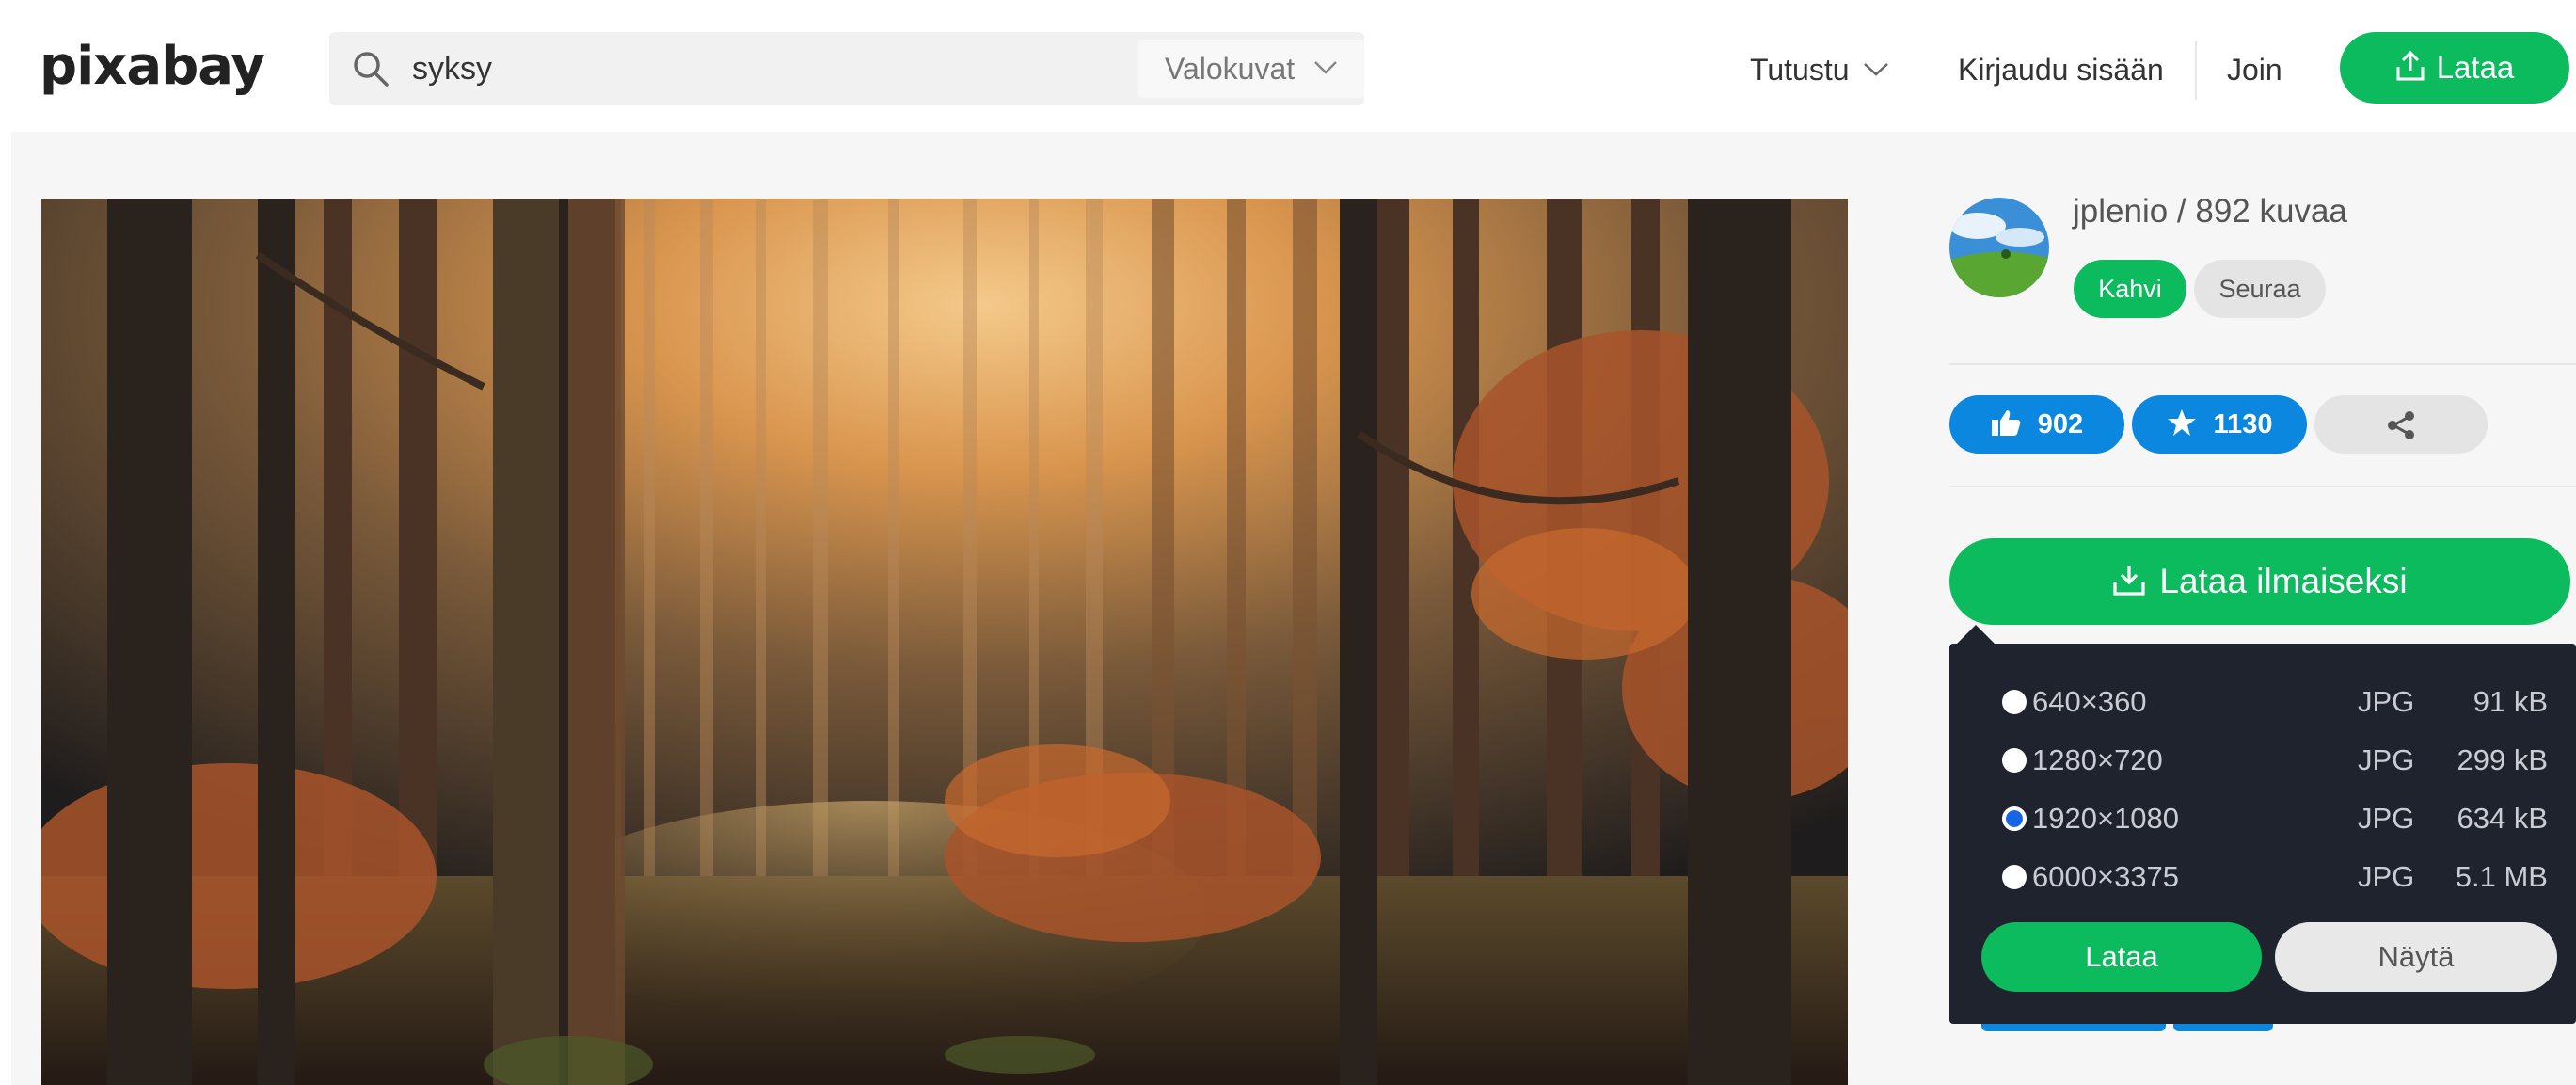  I want to click on avatar-image, so click(1999, 247).